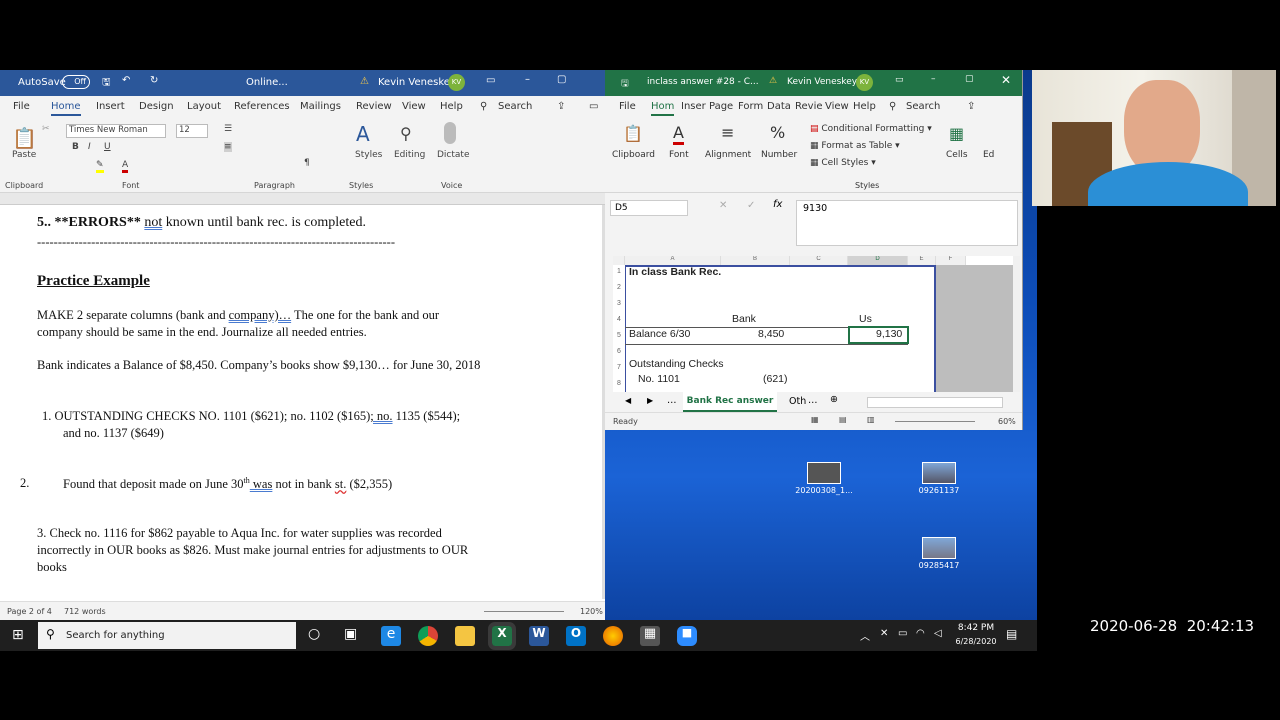 The width and height of the screenshot is (1280, 720). What do you see at coordinates (678, 134) in the screenshot?
I see `font-icon: A` at bounding box center [678, 134].